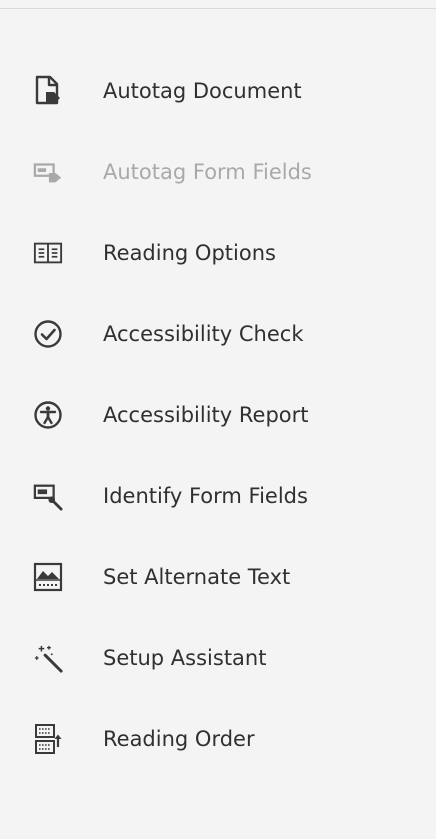 The height and width of the screenshot is (839, 436). I want to click on tool-label: Autotag Document, so click(202, 90).